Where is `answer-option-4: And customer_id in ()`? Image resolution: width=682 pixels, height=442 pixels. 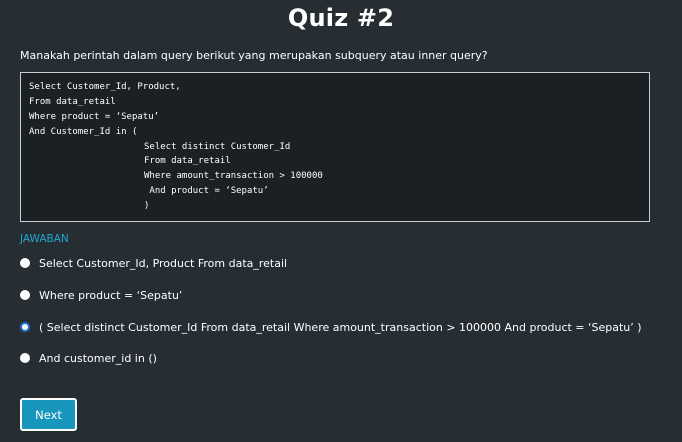
answer-option-4: And customer_id in () is located at coordinates (88, 358).